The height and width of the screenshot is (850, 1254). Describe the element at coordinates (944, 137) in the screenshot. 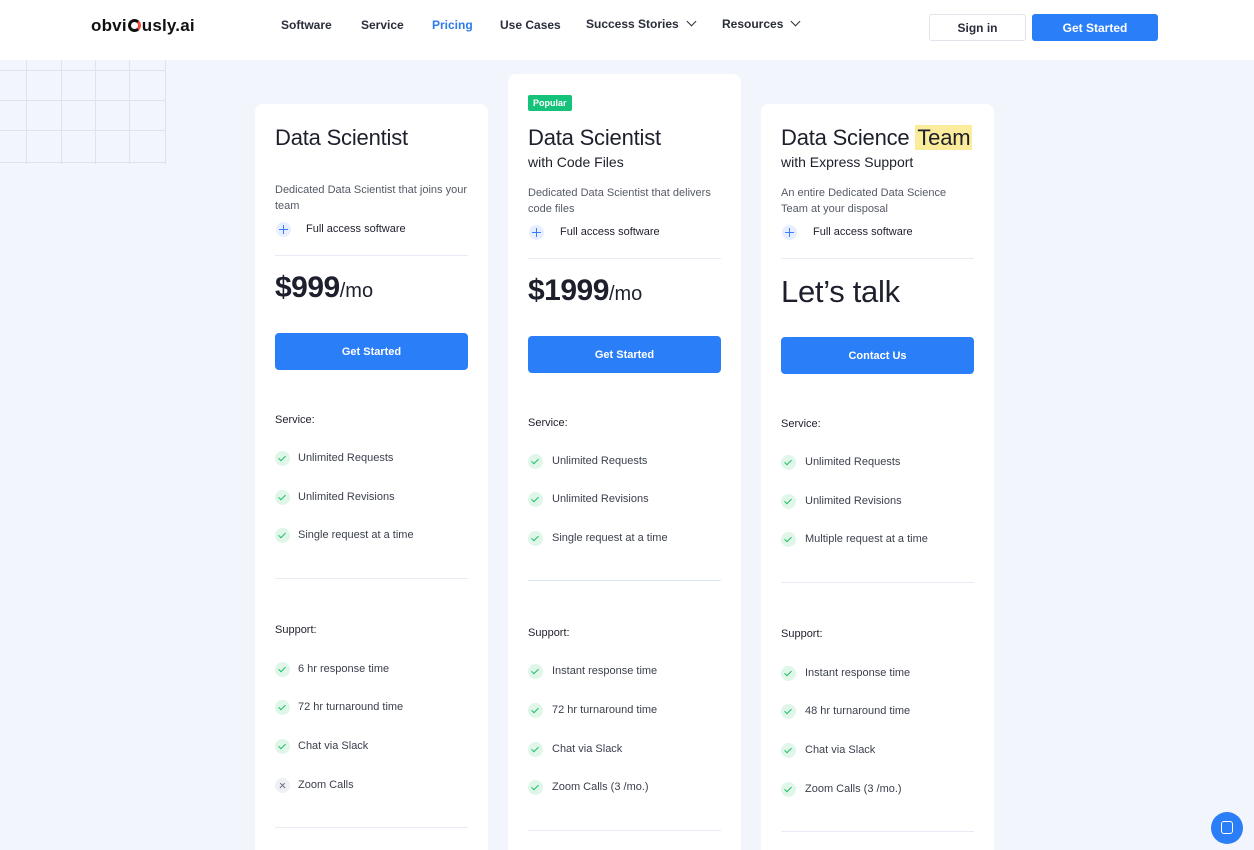

I see `title-highlight: Team` at that location.